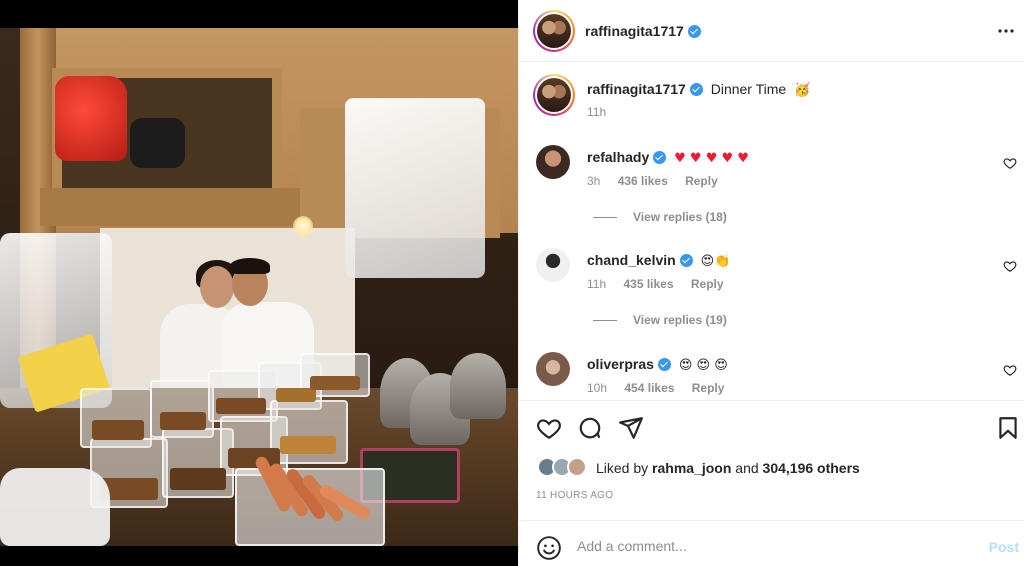 This screenshot has height=566, width=1024. What do you see at coordinates (711, 158) in the screenshot?
I see `comment-text: ♥ ♥ ♥ ♥ ♥` at bounding box center [711, 158].